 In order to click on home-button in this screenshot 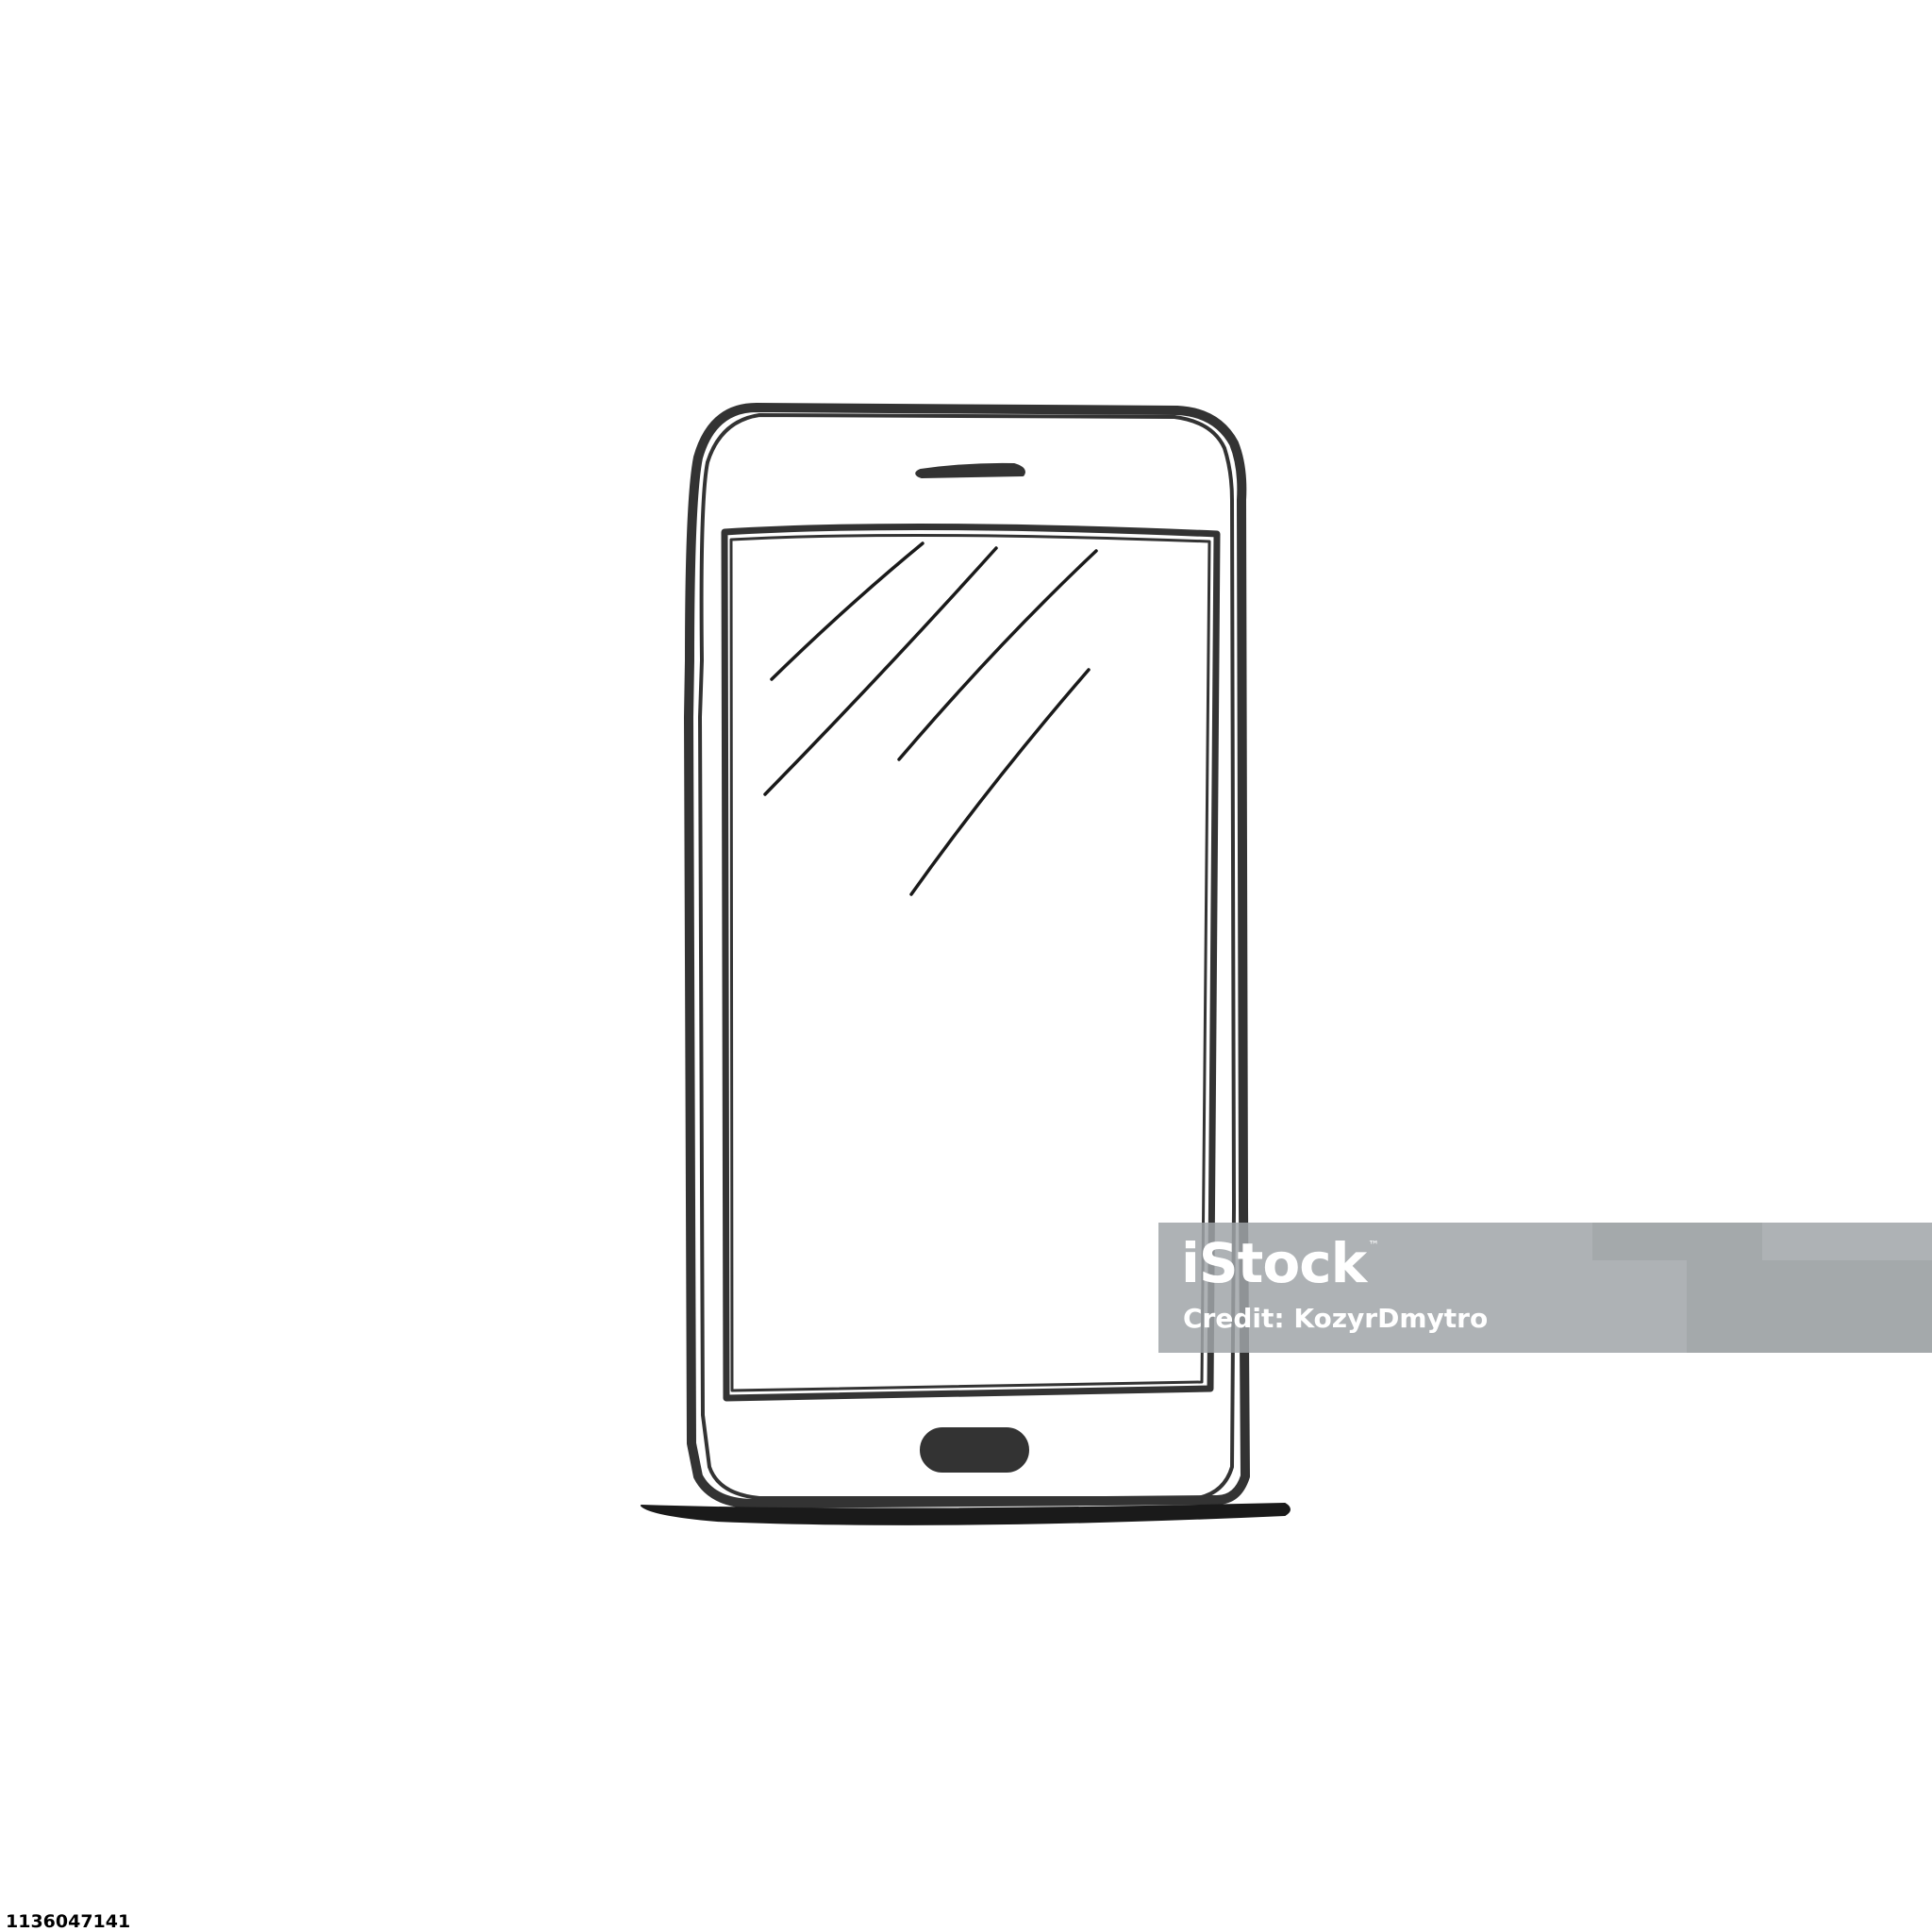, I will do `click(974, 1450)`.